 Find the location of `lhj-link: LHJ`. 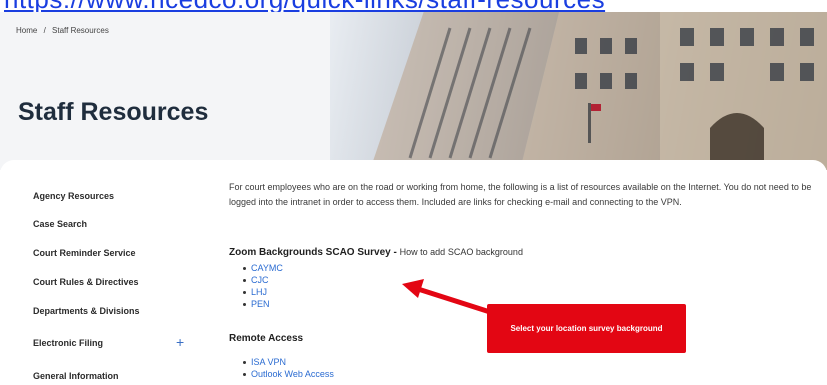

lhj-link: LHJ is located at coordinates (259, 292).